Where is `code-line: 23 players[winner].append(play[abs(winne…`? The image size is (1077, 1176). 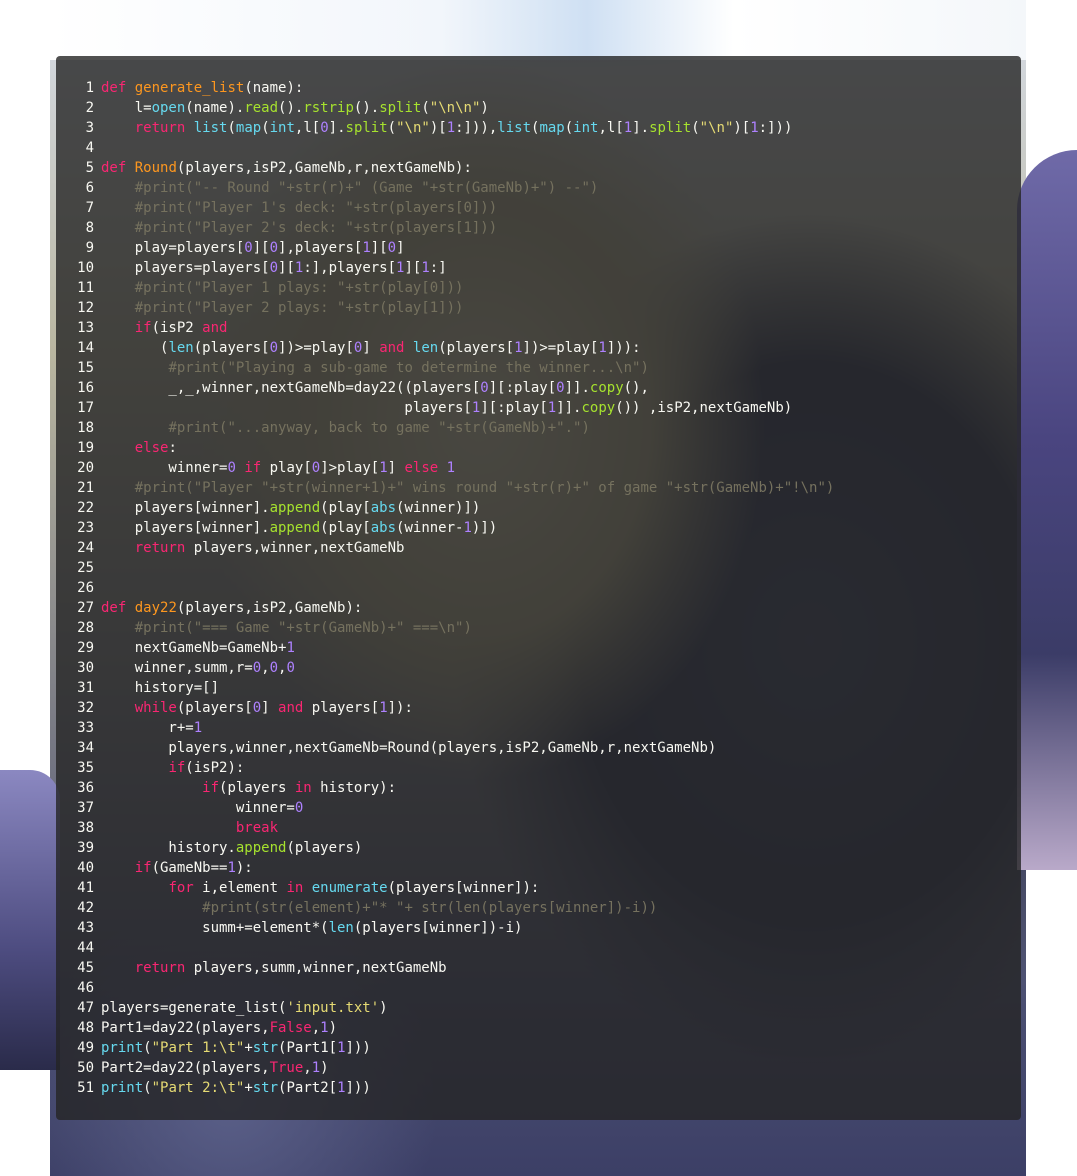
code-line: 23 players[winner].append(play[abs(winne… is located at coordinates (538, 528).